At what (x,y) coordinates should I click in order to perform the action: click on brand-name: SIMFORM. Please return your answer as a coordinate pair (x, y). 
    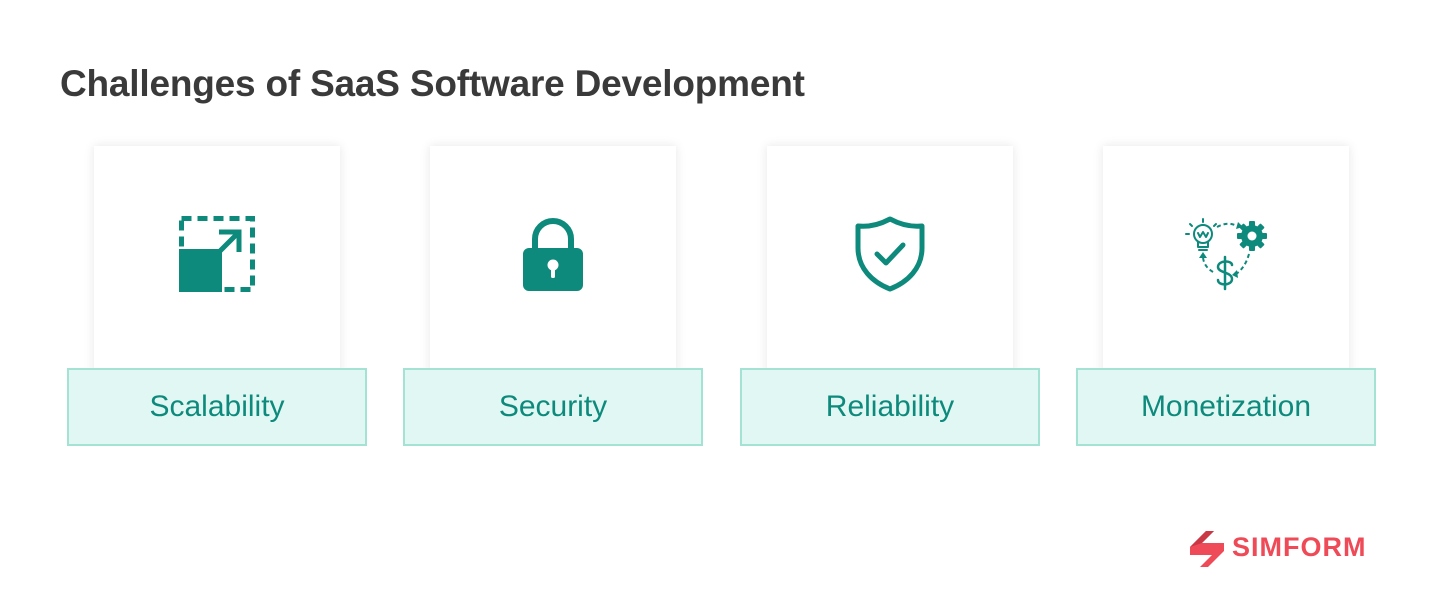
    Looking at the image, I should click on (1299, 546).